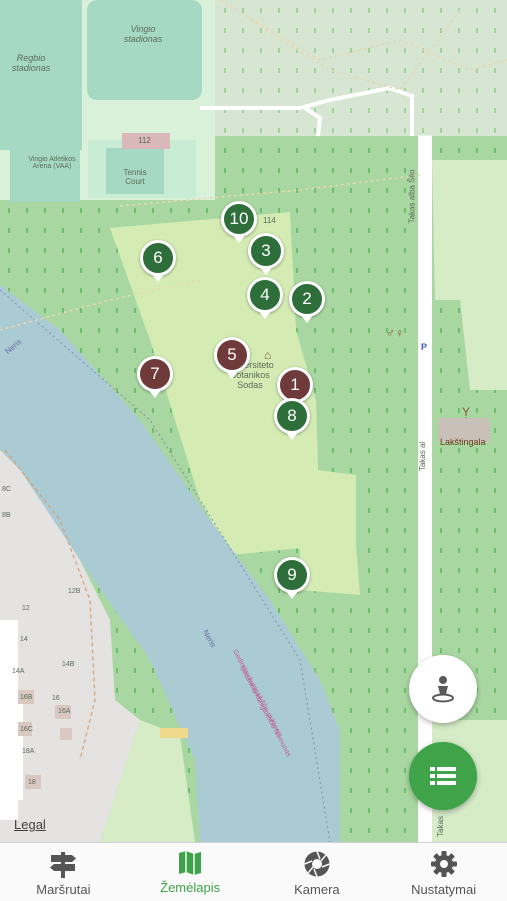 Image resolution: width=507 pixels, height=901 pixels. What do you see at coordinates (444, 889) in the screenshot?
I see `tab-label-nustatymai: Nustatymai` at bounding box center [444, 889].